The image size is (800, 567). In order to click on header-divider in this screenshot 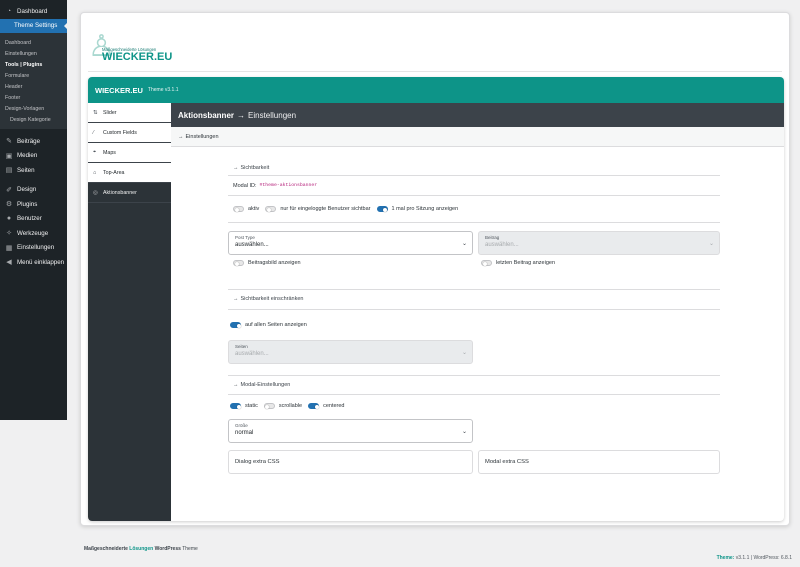, I will do `click(435, 71)`.